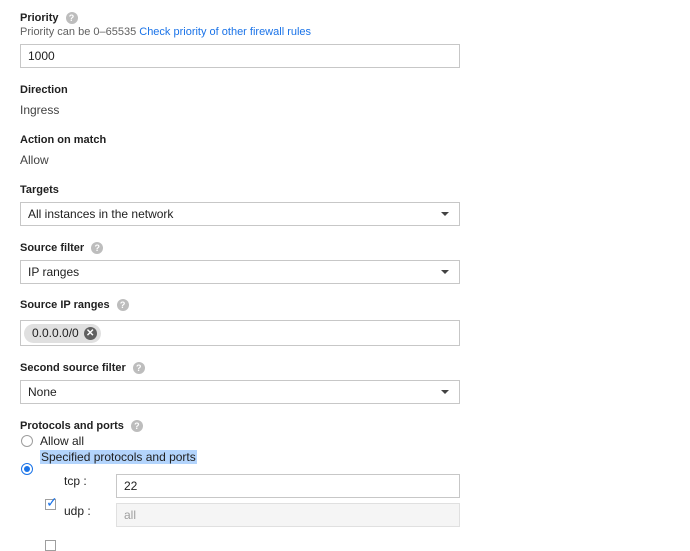 This screenshot has height=551, width=690. What do you see at coordinates (131, 486) in the screenshot?
I see `tcp-ports-value: 22` at bounding box center [131, 486].